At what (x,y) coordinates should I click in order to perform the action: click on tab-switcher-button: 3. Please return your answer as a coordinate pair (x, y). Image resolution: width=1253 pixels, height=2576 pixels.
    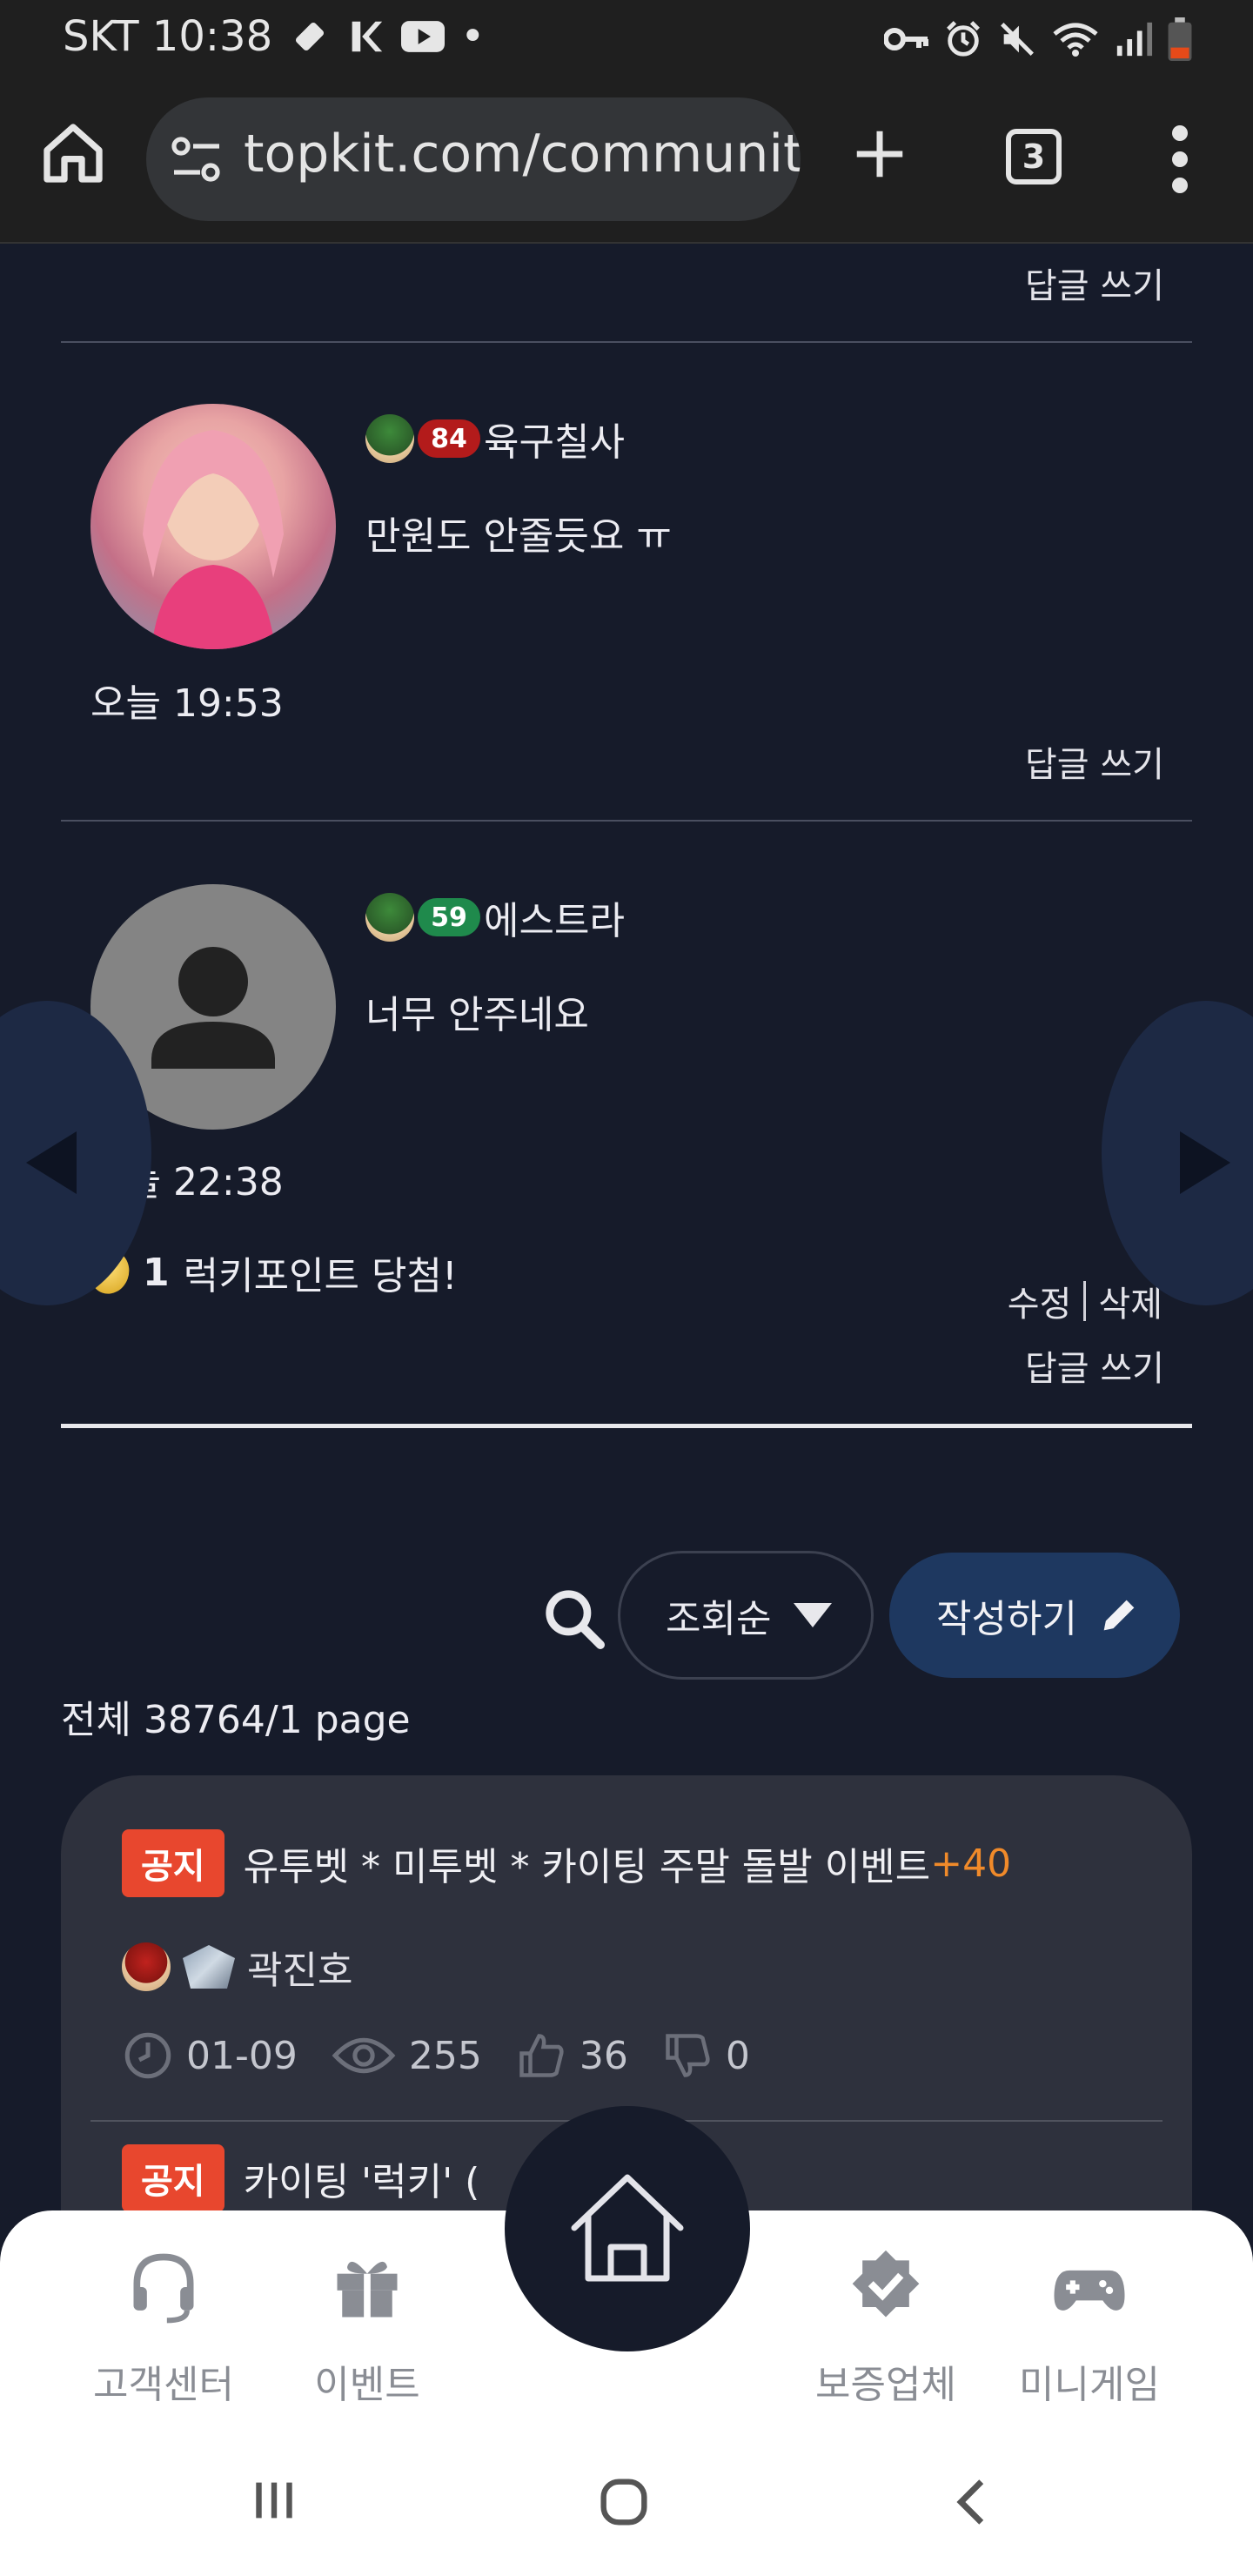
    Looking at the image, I should click on (1034, 157).